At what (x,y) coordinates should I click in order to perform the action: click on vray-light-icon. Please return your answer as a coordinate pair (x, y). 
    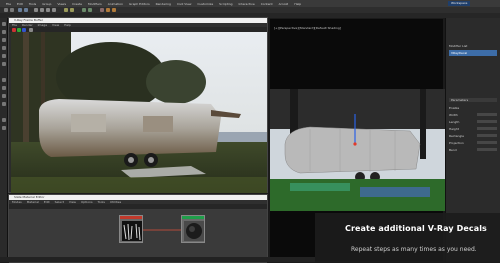
    Looking at the image, I should click on (4, 80).